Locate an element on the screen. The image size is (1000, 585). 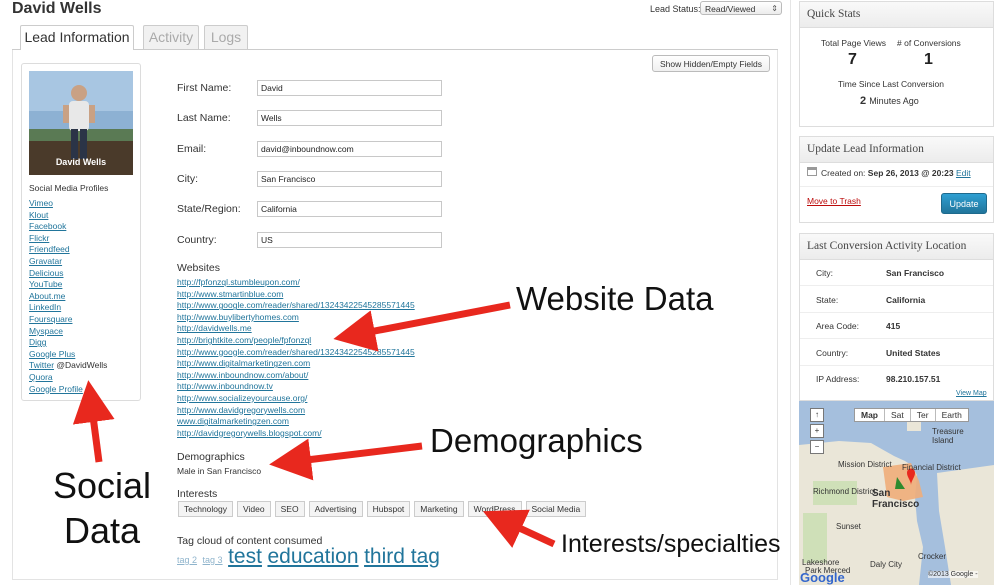
time-since-number: 2 is located at coordinates (863, 101).